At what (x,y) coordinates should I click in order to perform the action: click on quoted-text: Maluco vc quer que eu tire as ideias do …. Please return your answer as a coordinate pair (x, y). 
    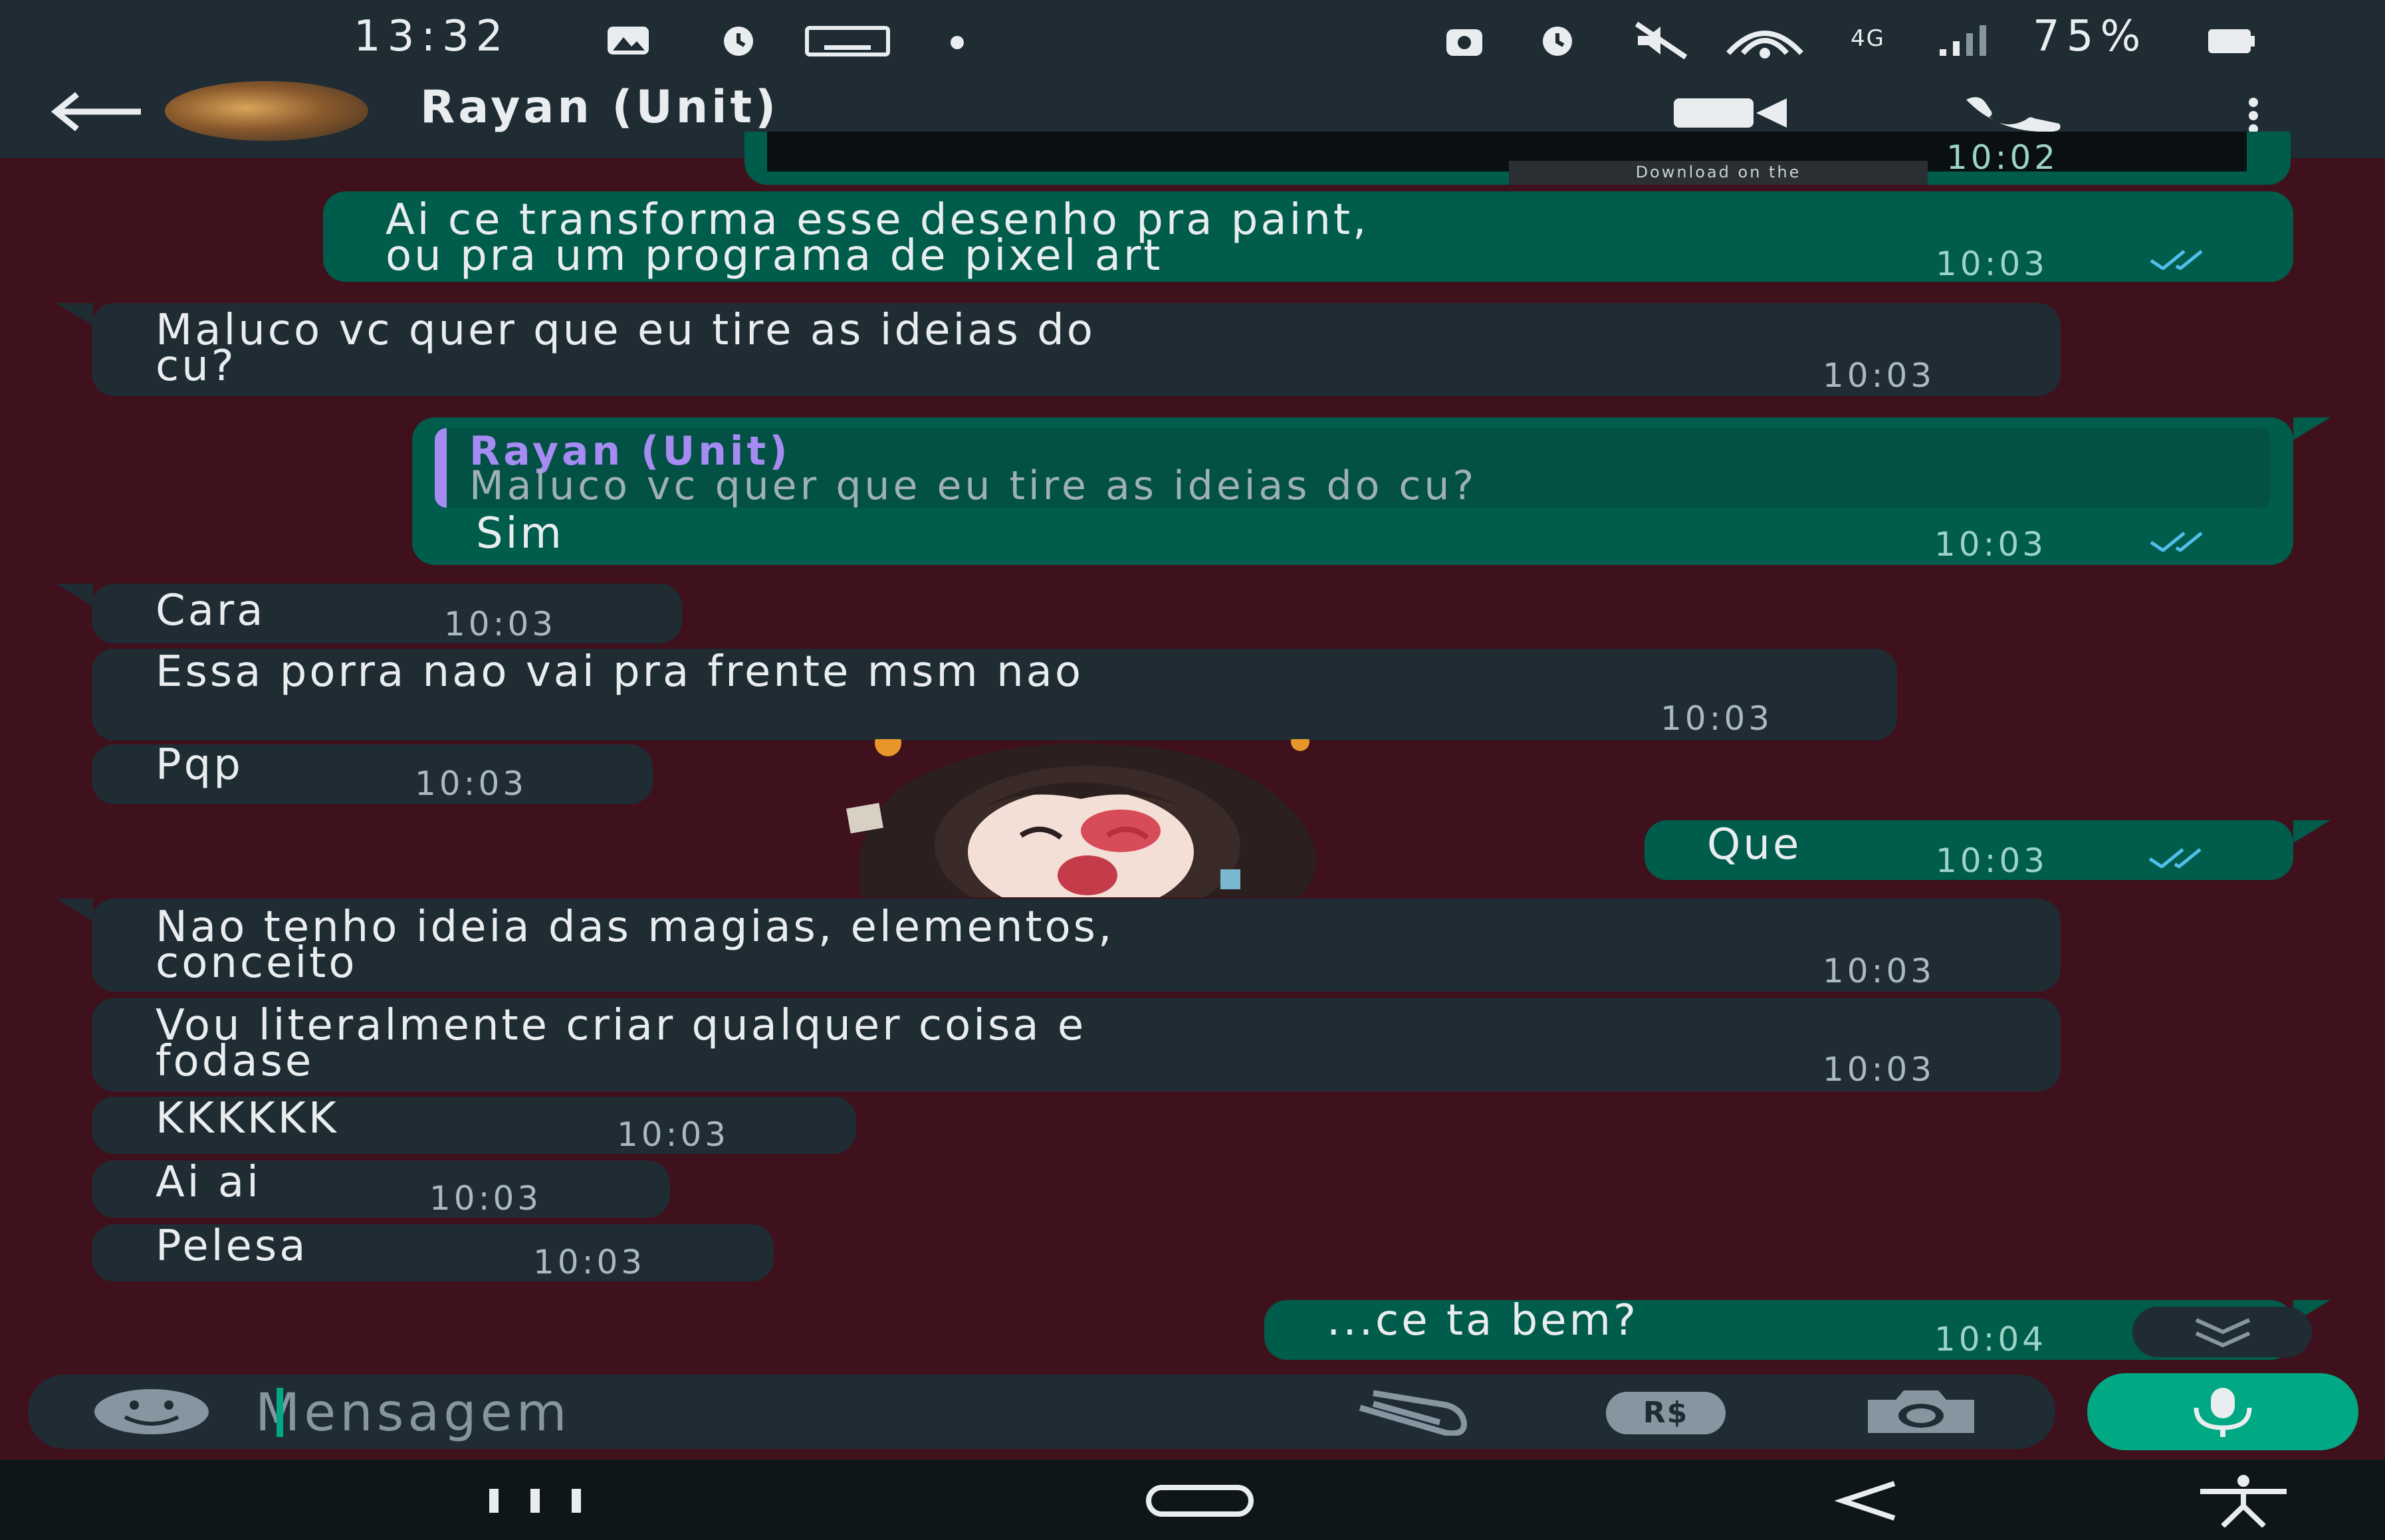
    Looking at the image, I should click on (973, 486).